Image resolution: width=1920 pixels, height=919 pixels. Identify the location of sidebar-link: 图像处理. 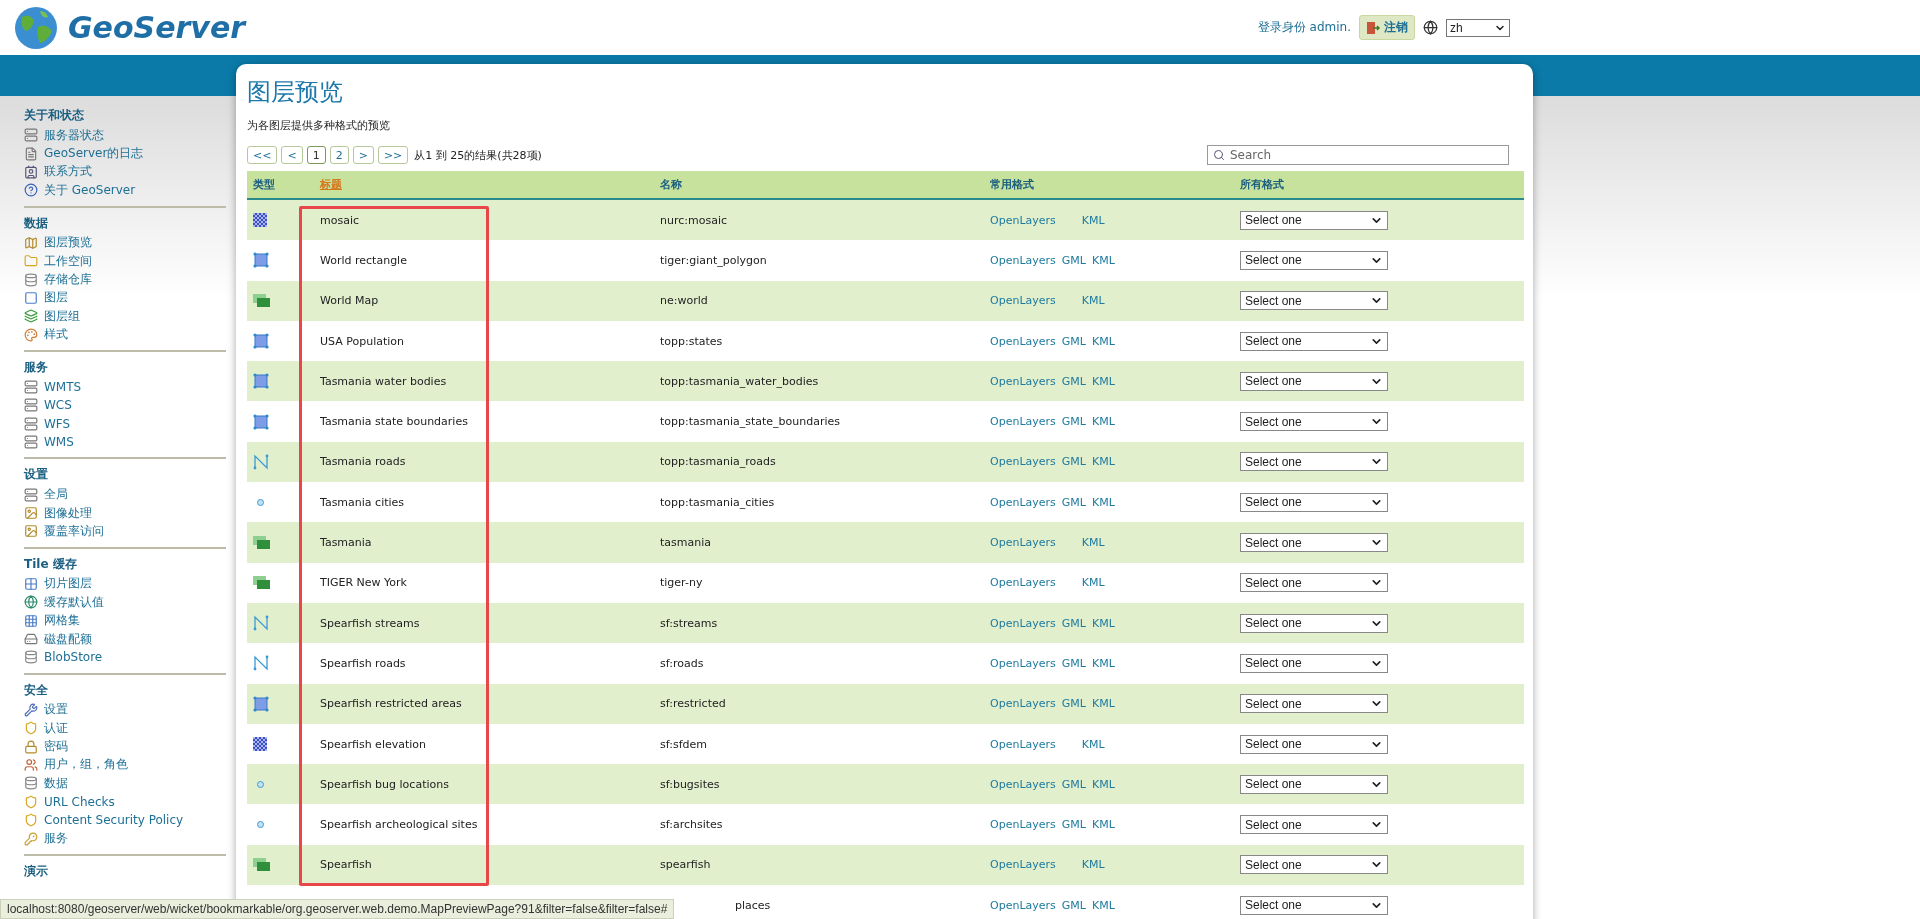
(125, 513).